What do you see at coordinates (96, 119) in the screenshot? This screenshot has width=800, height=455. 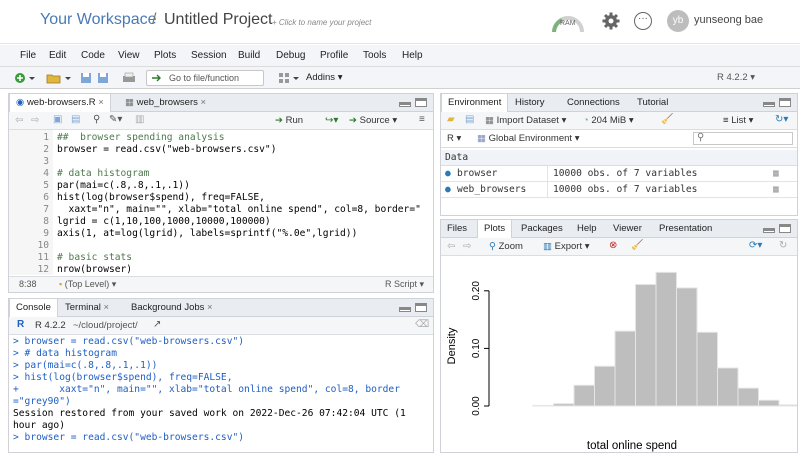 I see `search-icon: ⚲` at bounding box center [96, 119].